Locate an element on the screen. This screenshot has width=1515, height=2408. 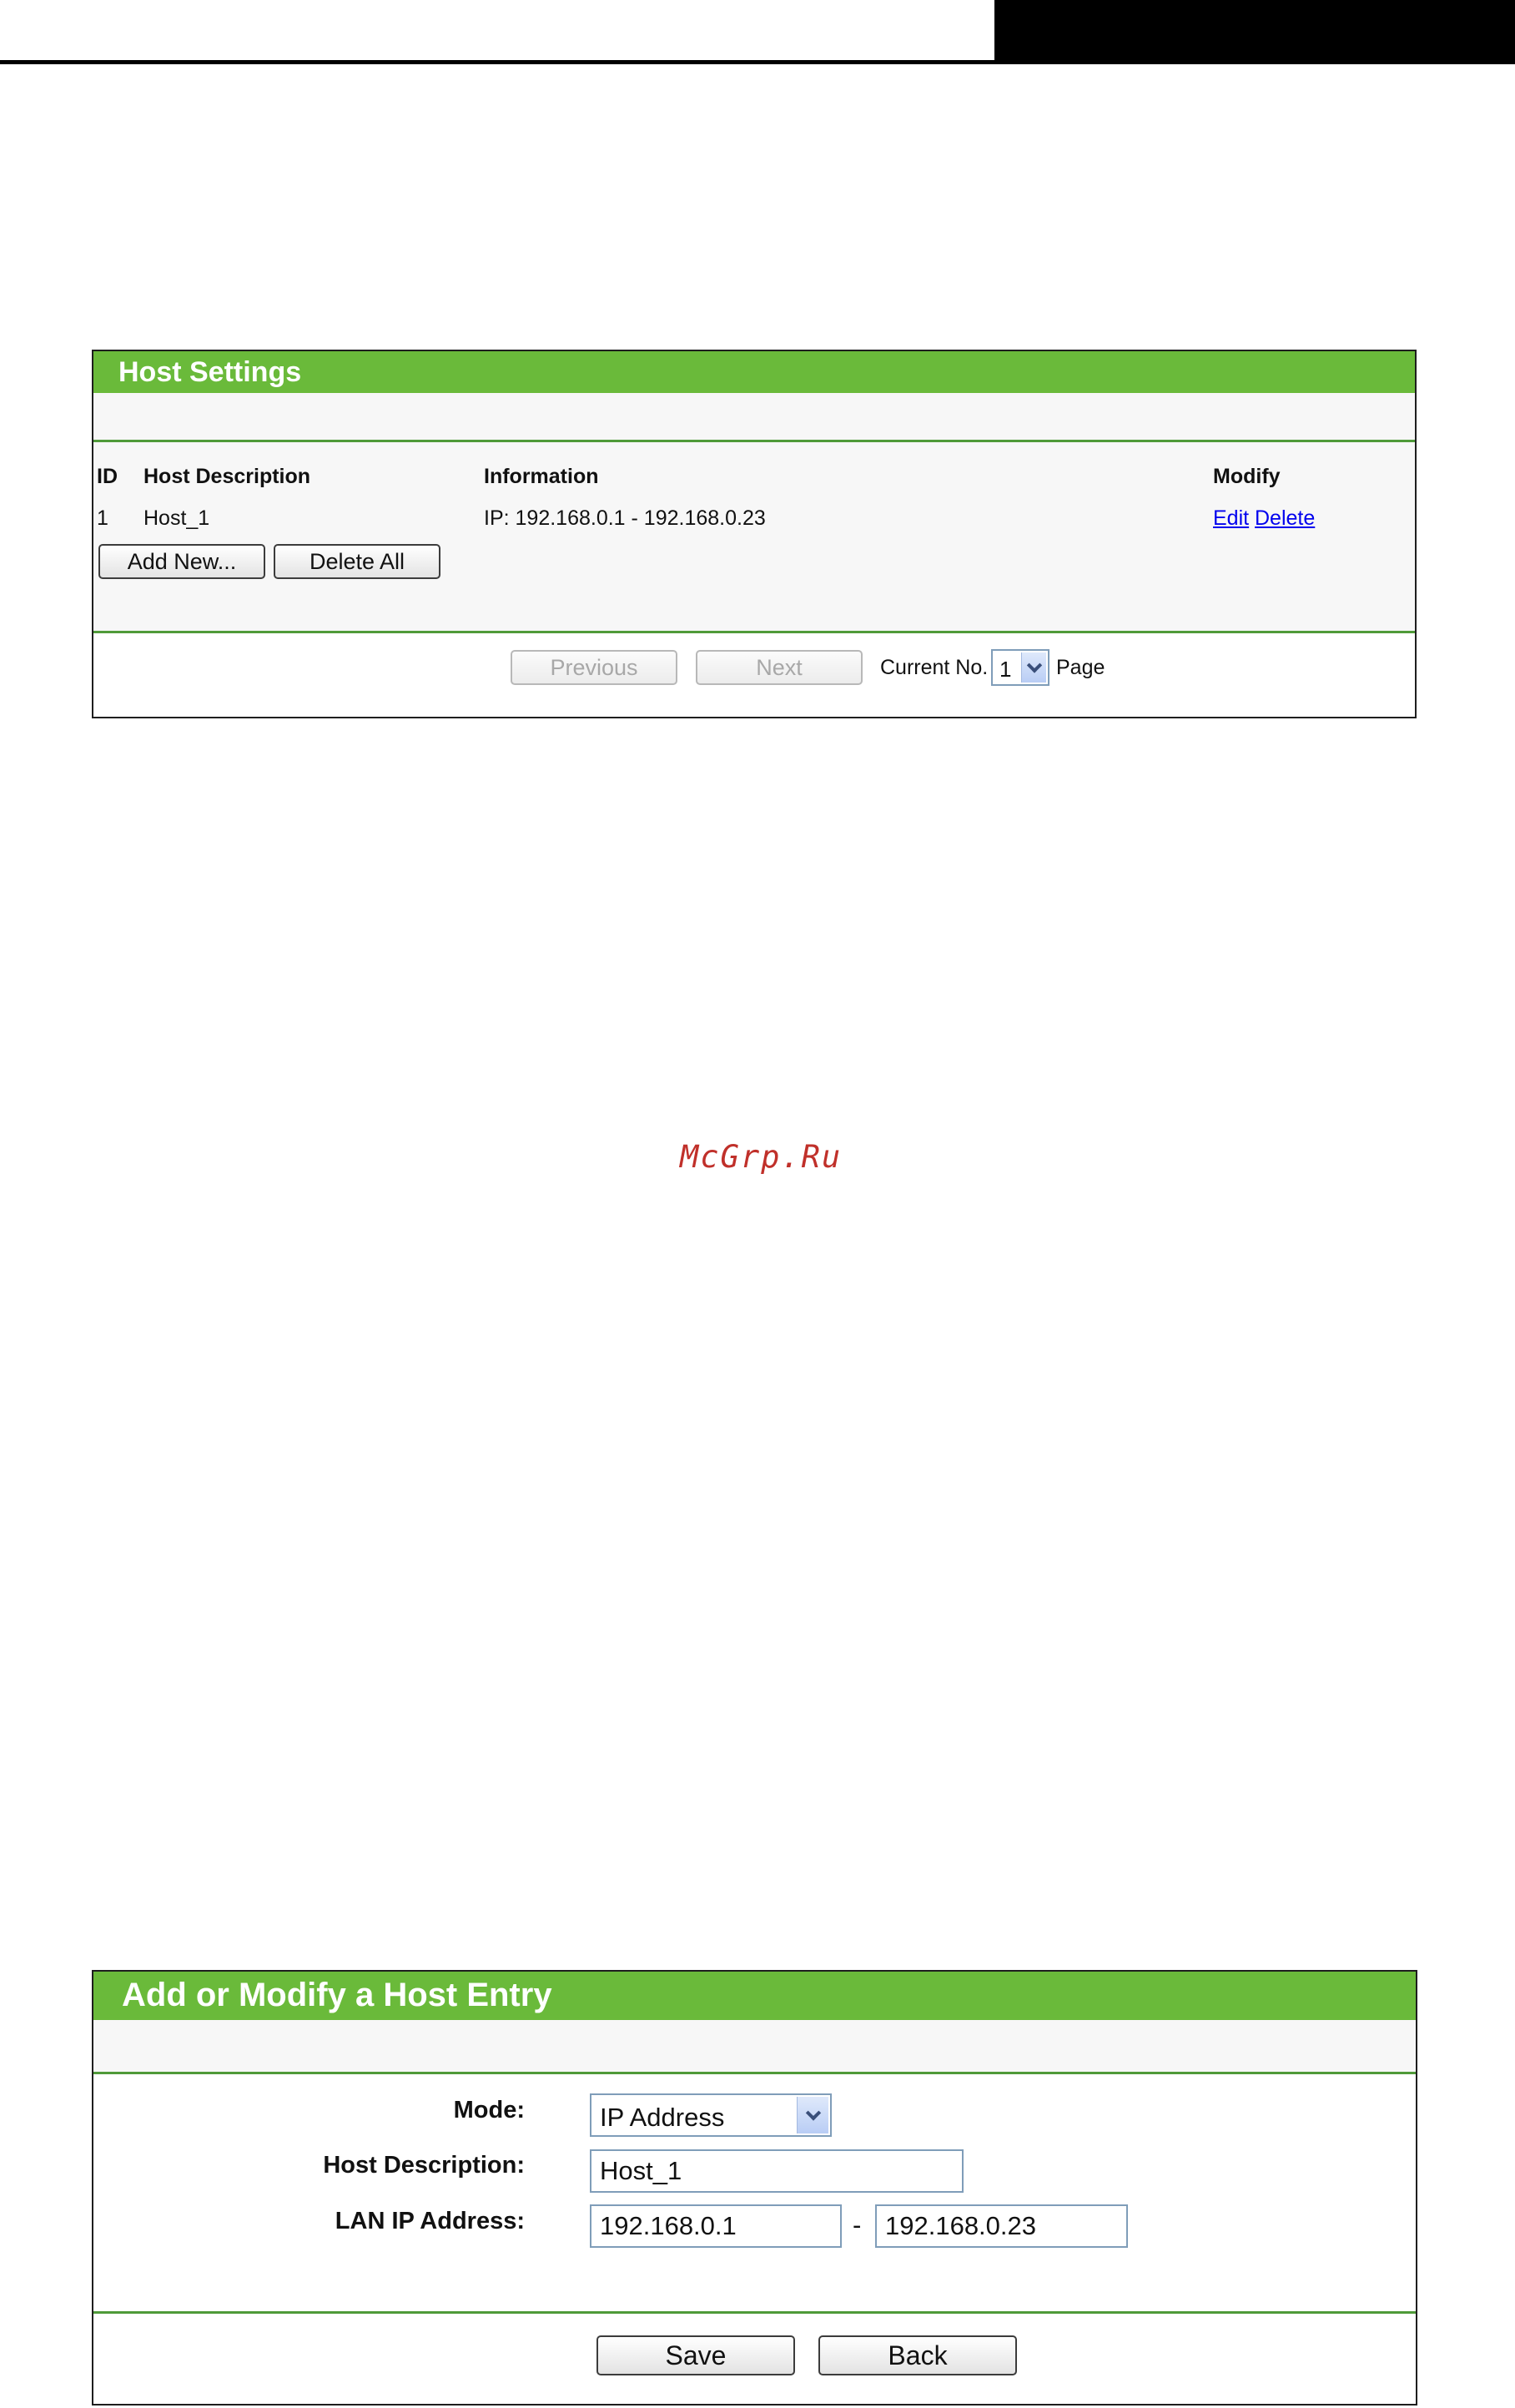
row-id: 1 is located at coordinates (102, 518).